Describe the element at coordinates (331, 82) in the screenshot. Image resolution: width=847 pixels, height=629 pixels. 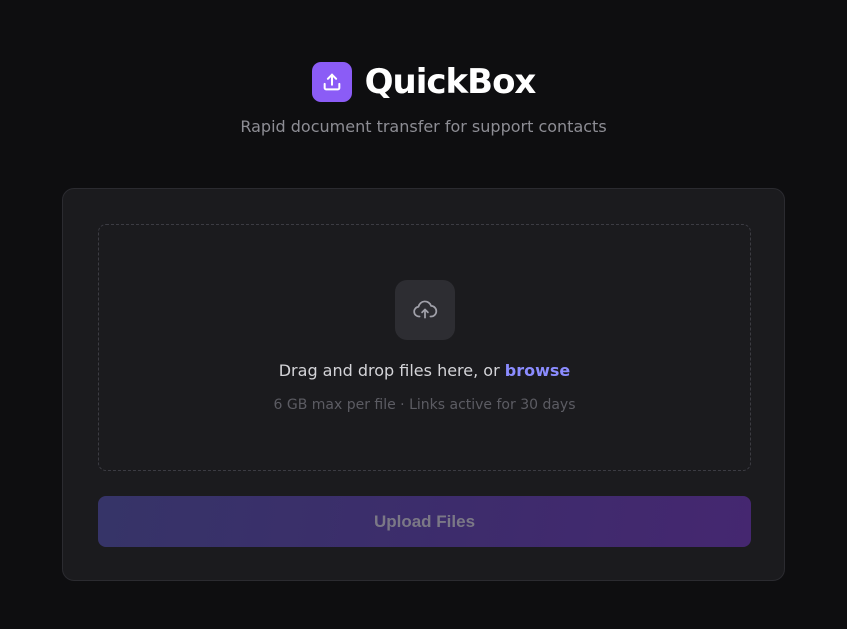
I see `upload-icon` at that location.